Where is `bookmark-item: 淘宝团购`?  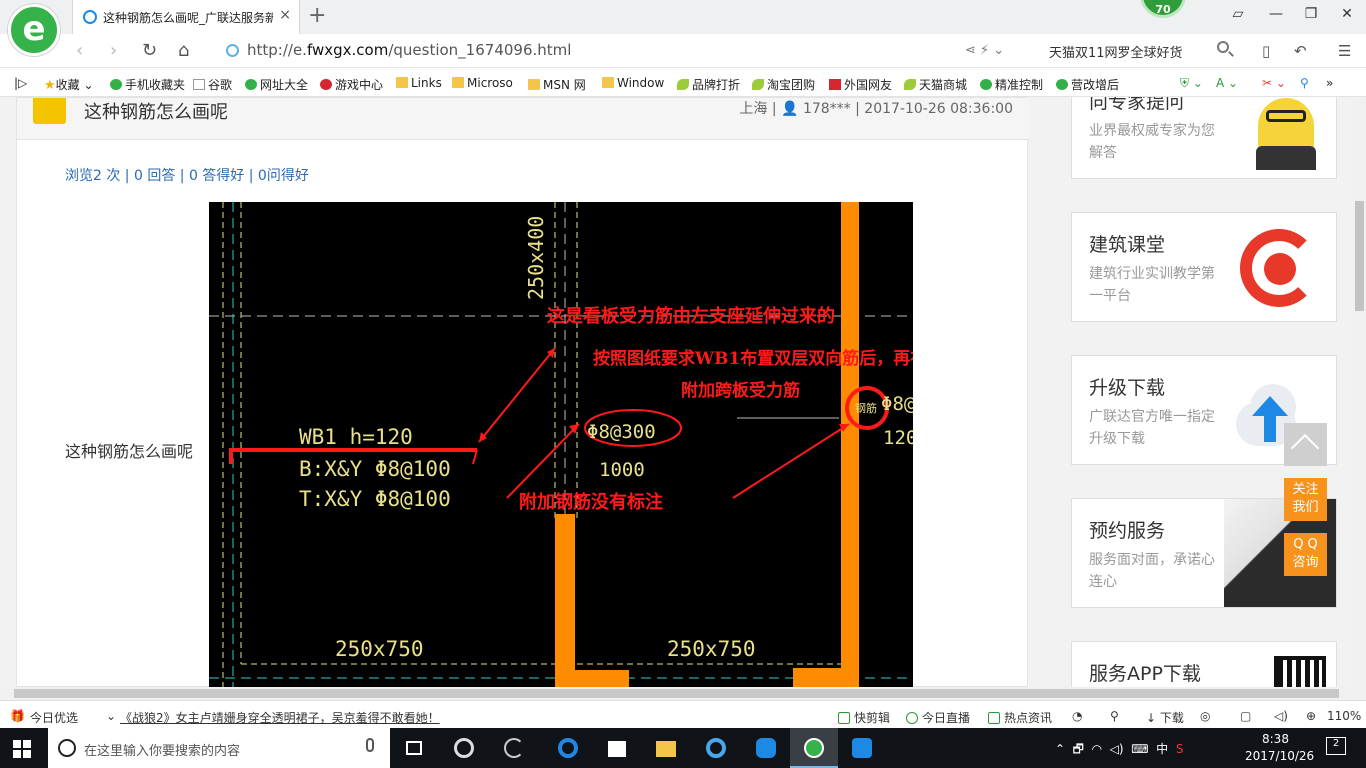 bookmark-item: 淘宝团购 is located at coordinates (783, 84).